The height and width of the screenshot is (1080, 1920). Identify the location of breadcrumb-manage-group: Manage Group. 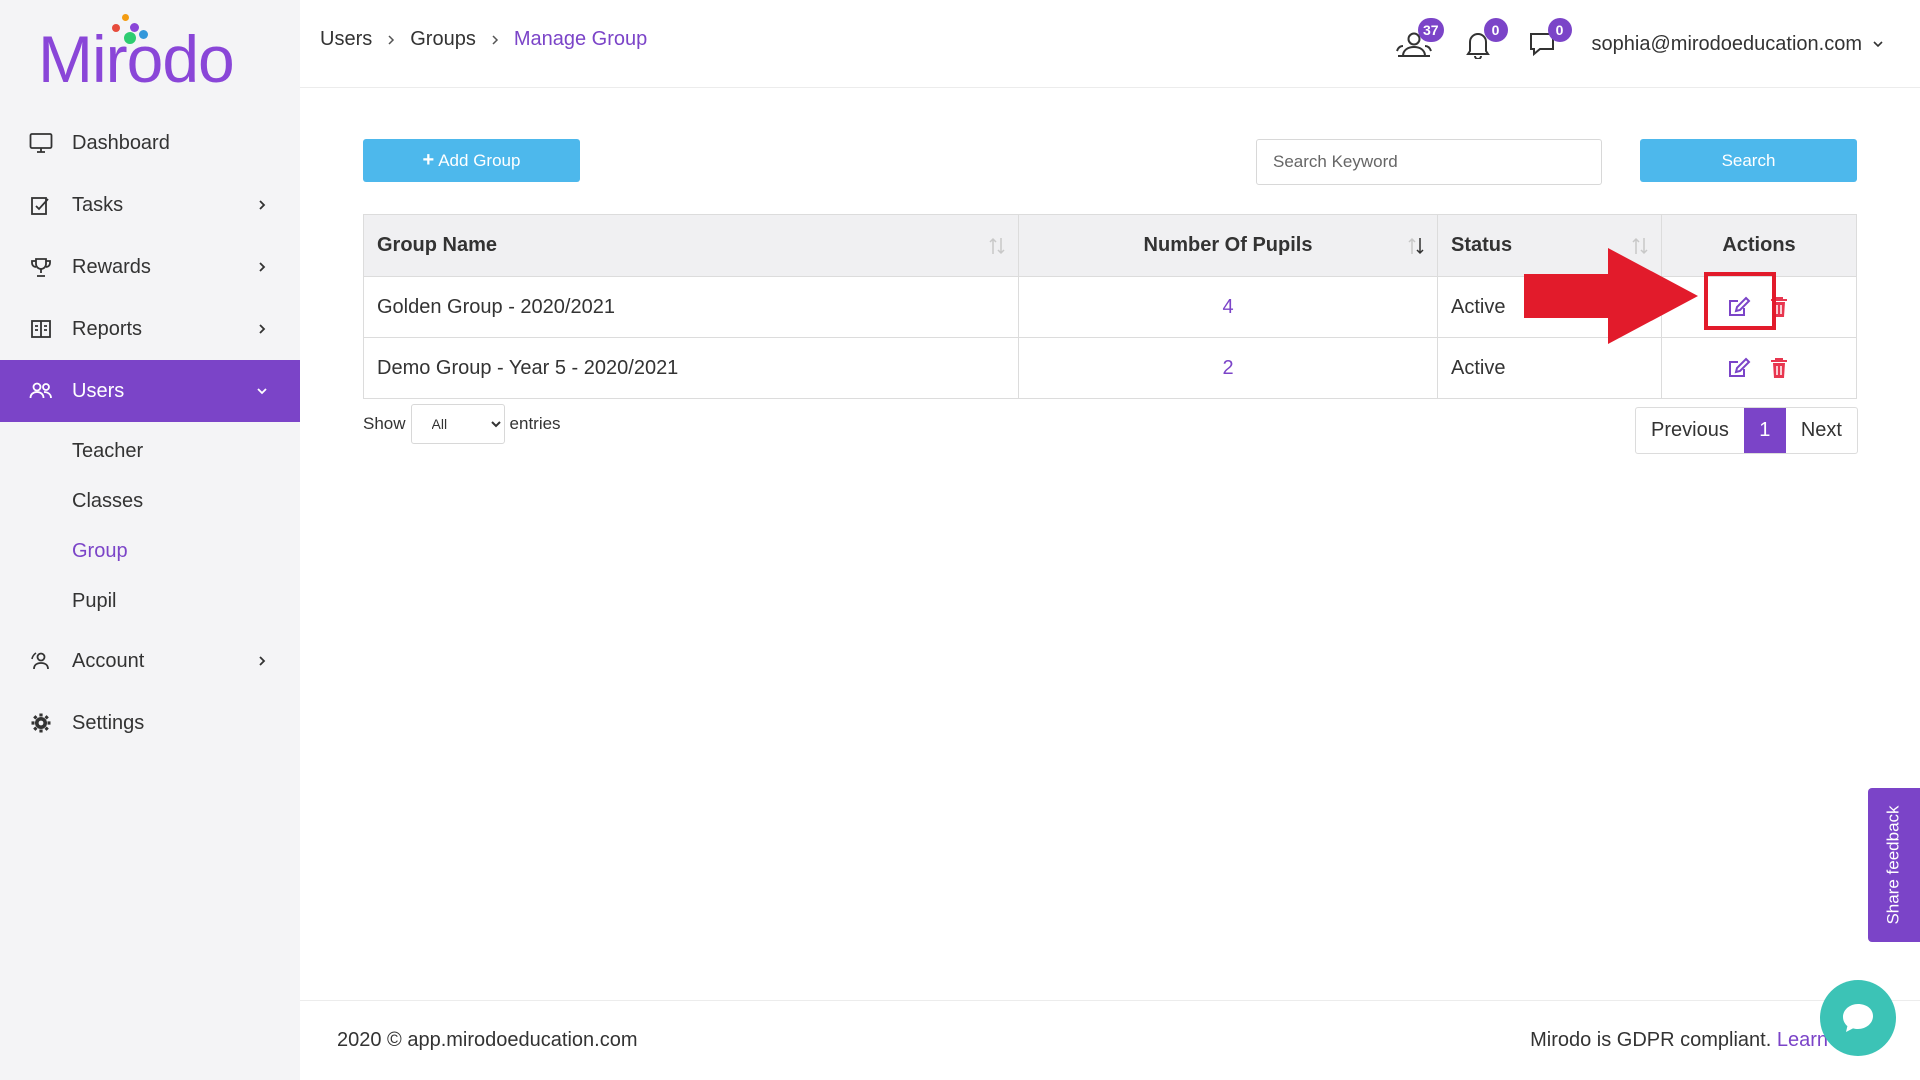
(580, 39).